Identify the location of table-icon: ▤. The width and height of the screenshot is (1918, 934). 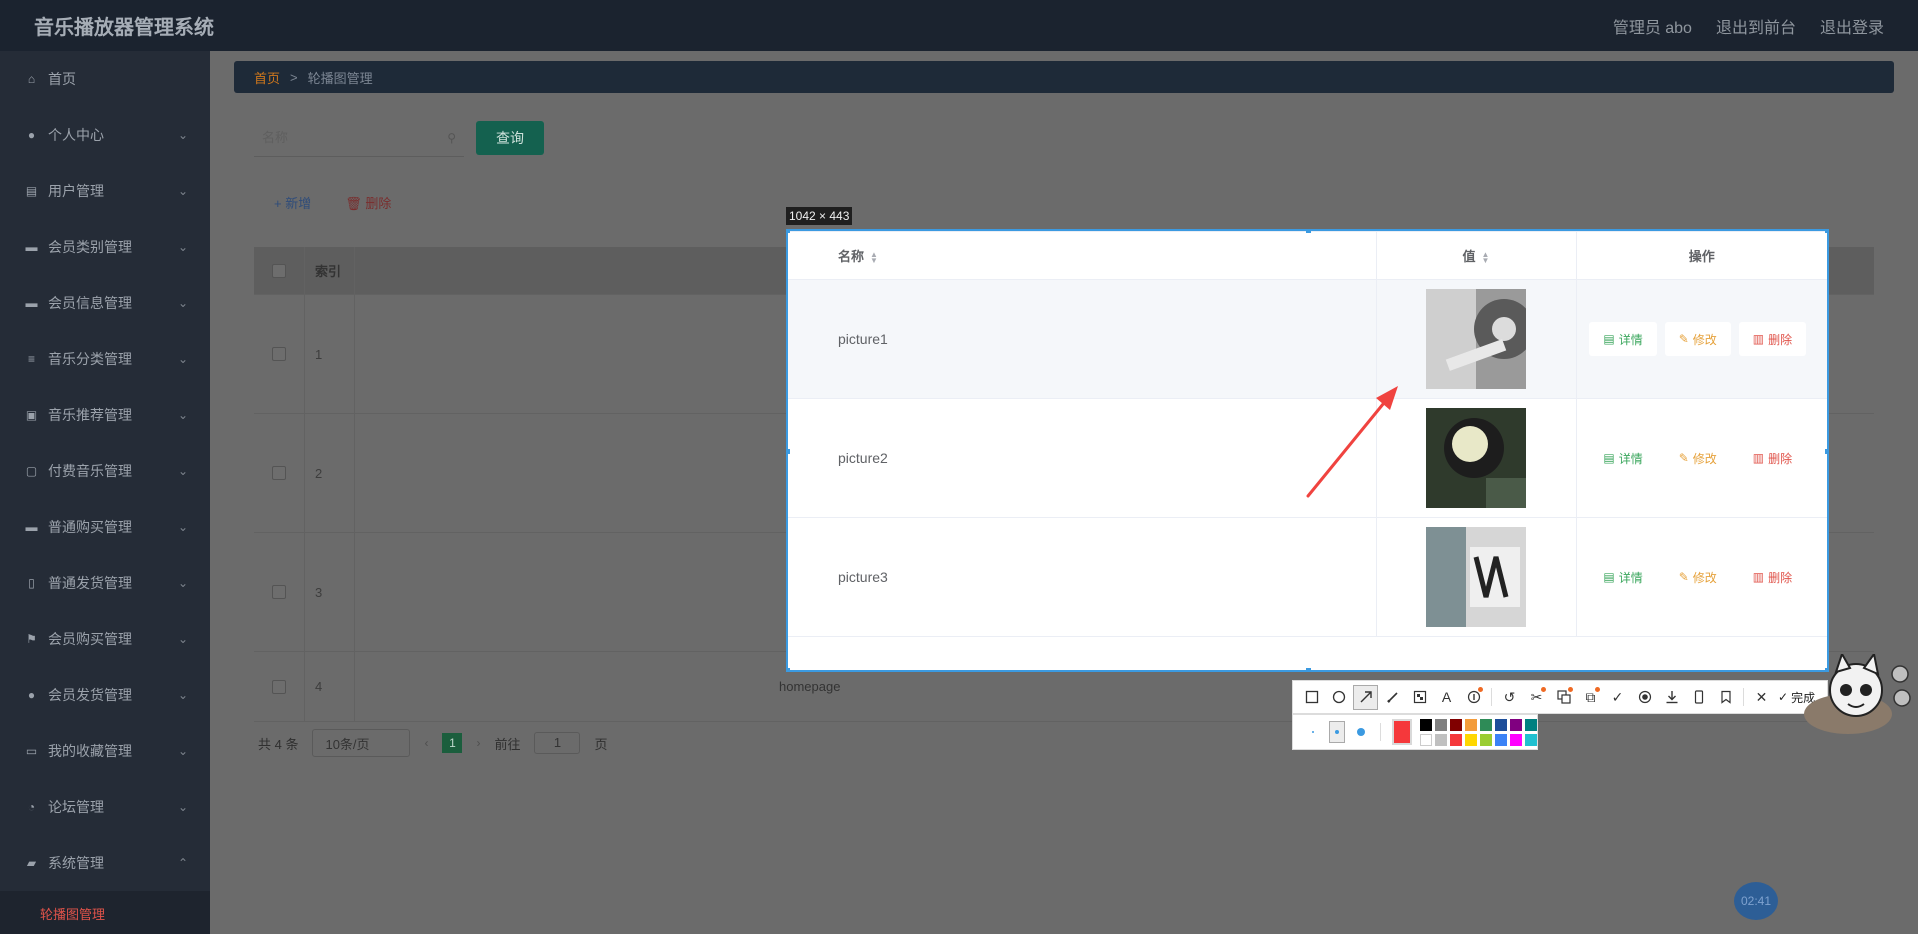
(31, 191).